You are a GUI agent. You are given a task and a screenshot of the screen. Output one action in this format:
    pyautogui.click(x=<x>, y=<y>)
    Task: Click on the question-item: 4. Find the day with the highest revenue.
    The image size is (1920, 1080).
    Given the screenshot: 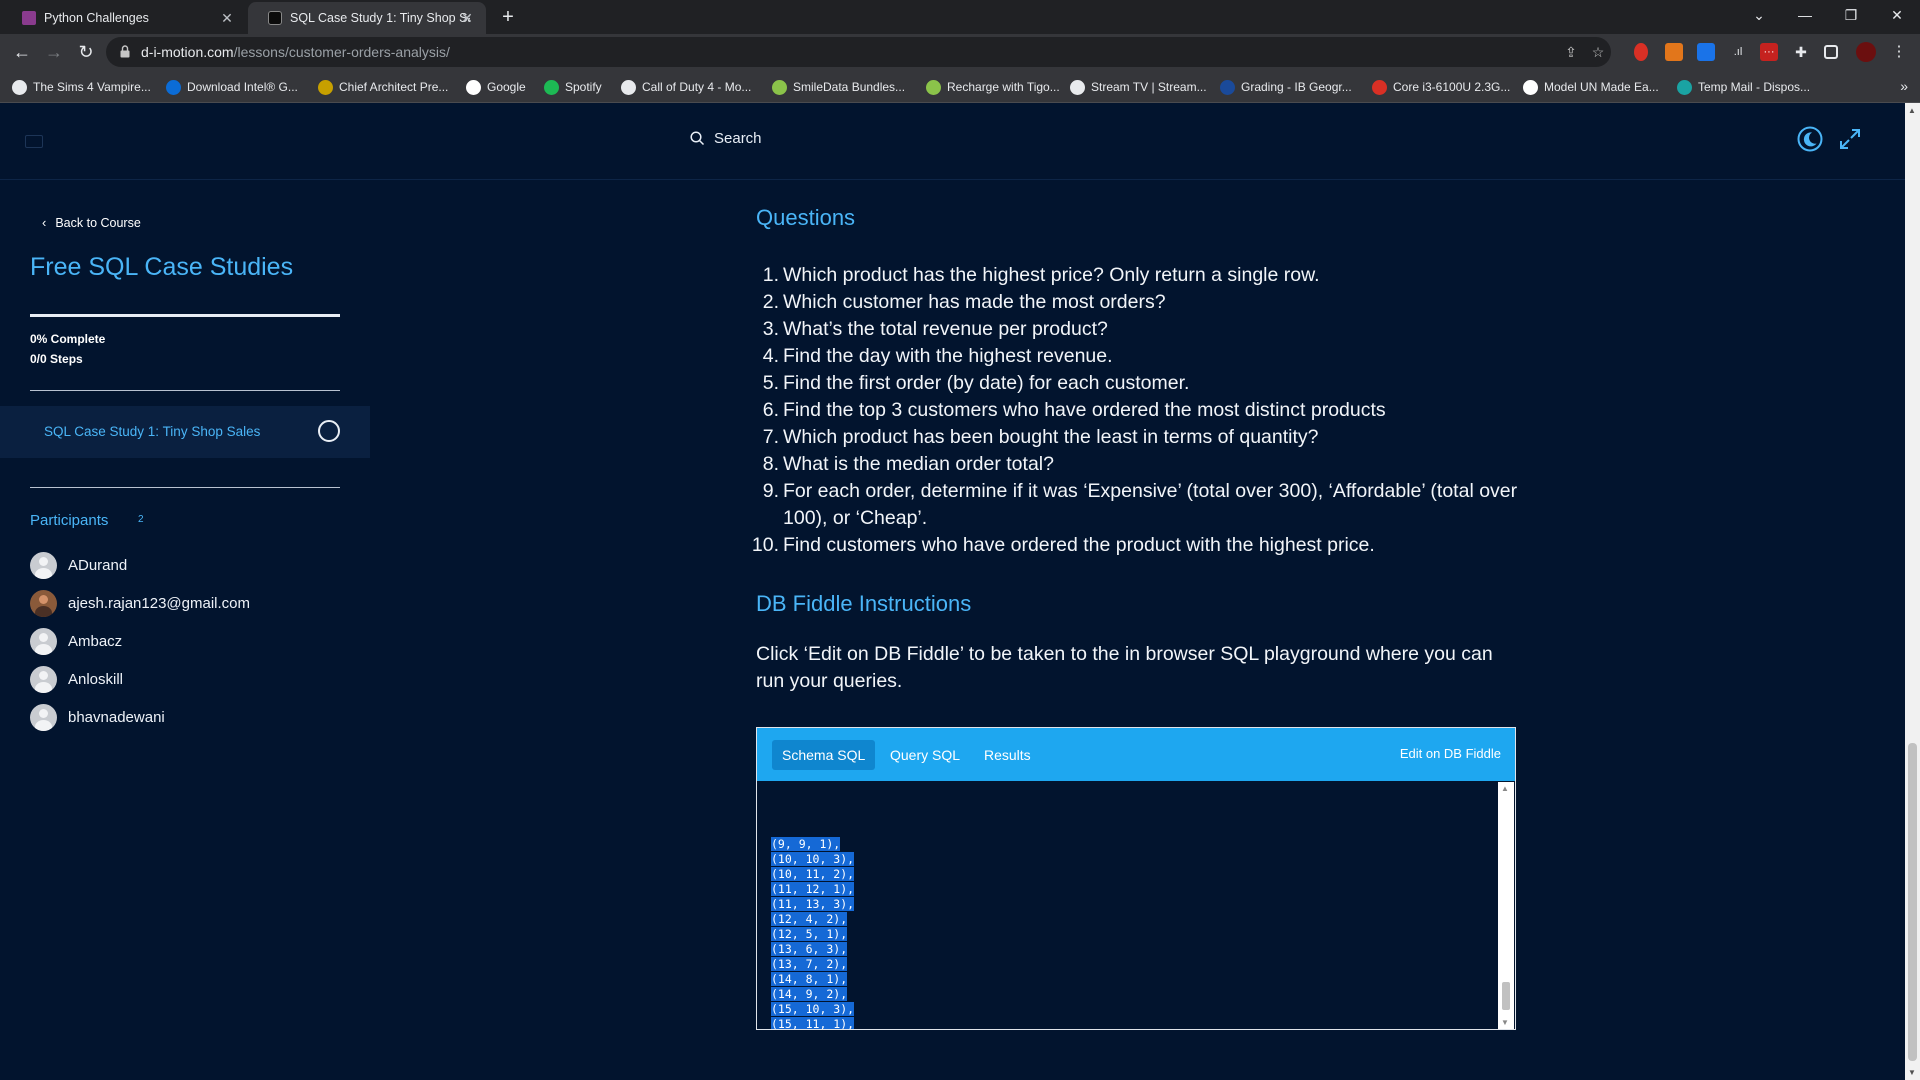 What is the action you would take?
    pyautogui.click(x=1141, y=356)
    